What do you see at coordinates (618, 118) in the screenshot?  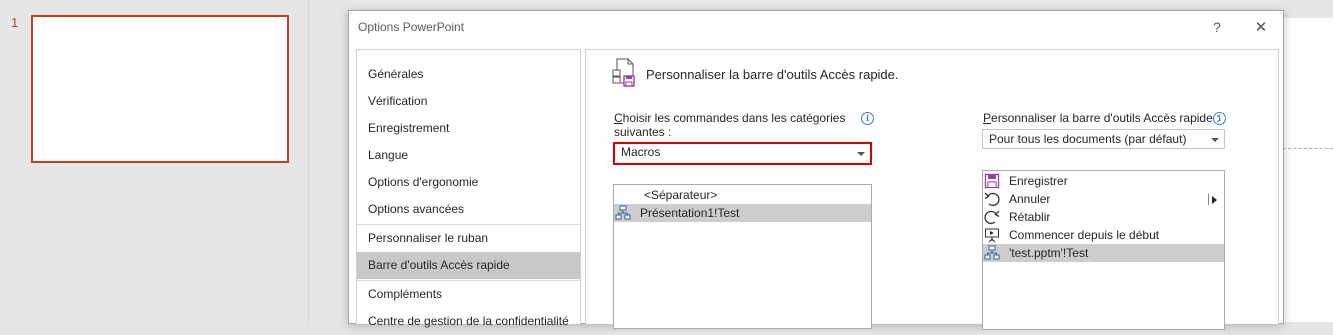 I see `choose-label-accelerator: C` at bounding box center [618, 118].